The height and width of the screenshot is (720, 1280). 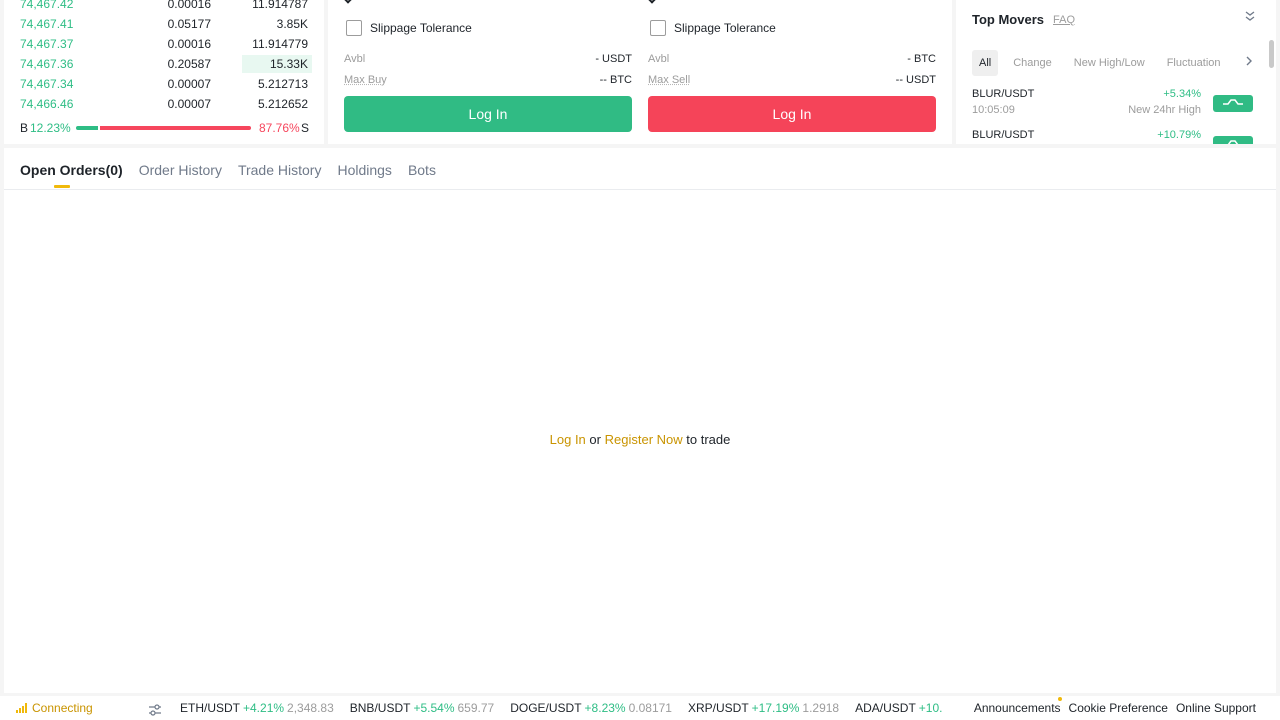 I want to click on register-link: Register Now, so click(x=644, y=439).